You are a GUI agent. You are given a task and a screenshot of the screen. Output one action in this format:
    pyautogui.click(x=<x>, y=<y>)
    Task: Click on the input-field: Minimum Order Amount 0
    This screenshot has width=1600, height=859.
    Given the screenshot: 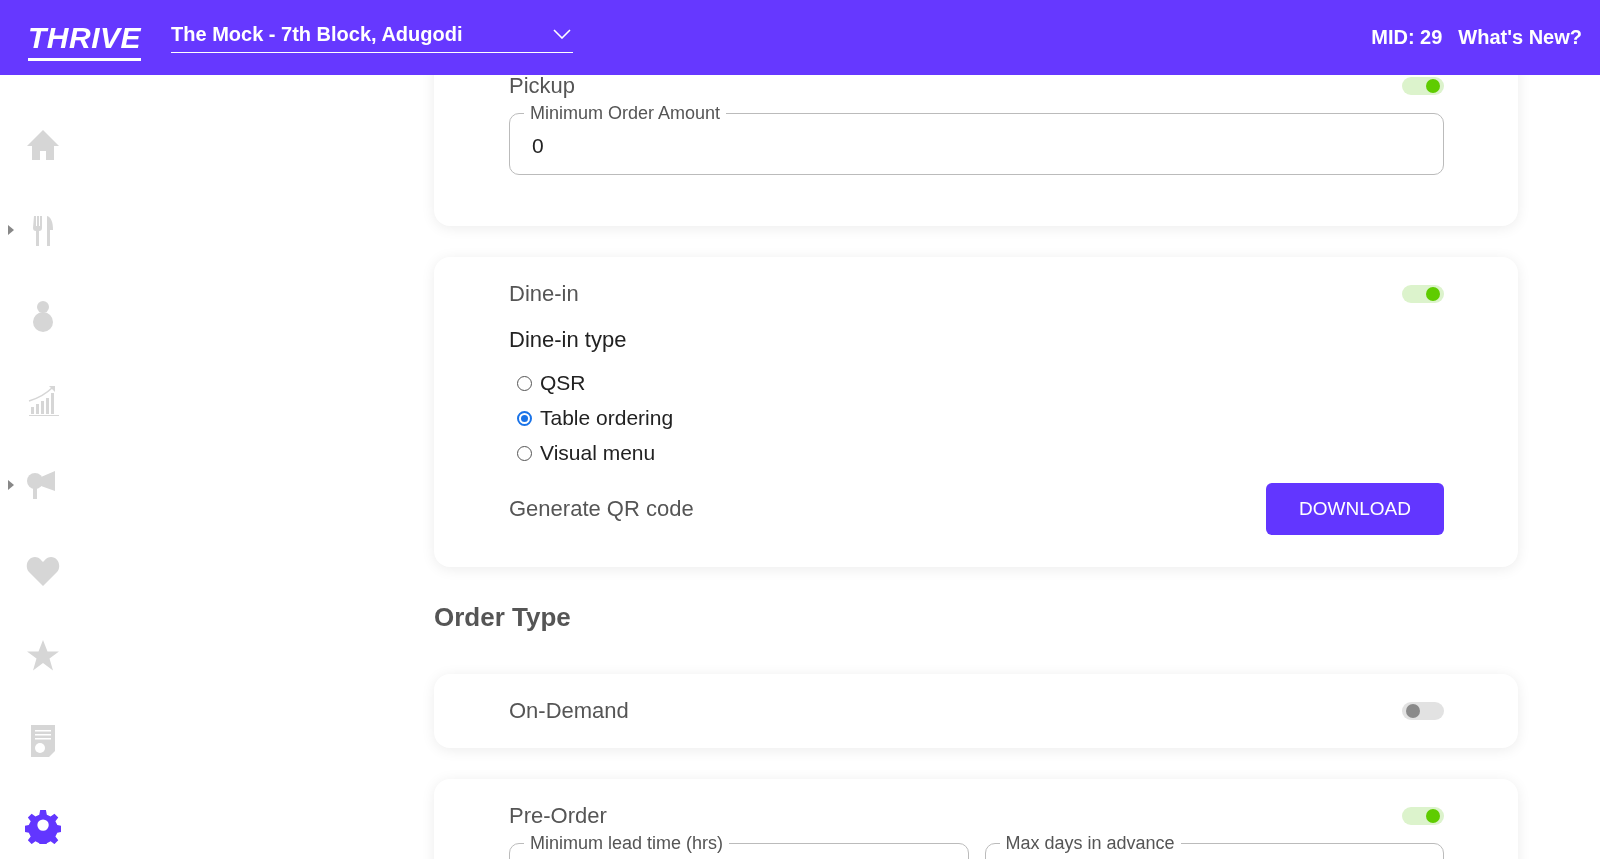 What is the action you would take?
    pyautogui.click(x=976, y=139)
    